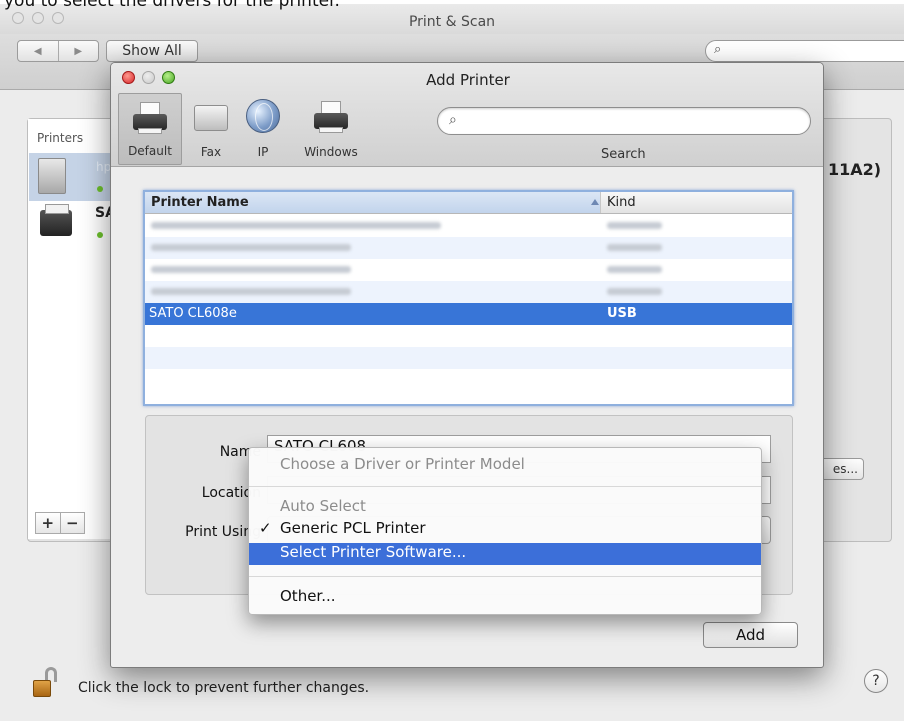 The height and width of the screenshot is (721, 904). I want to click on table-header: Printer Name Kind, so click(468, 203).